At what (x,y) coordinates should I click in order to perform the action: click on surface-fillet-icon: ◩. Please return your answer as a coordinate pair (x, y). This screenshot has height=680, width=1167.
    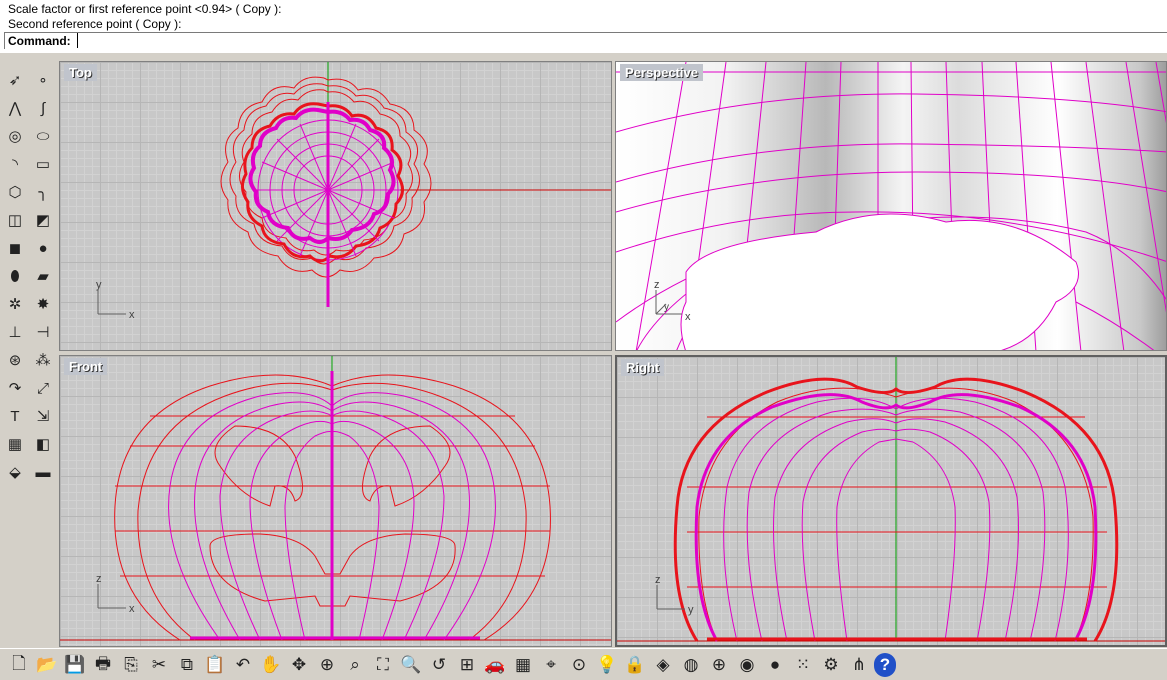
    Looking at the image, I should click on (43, 220).